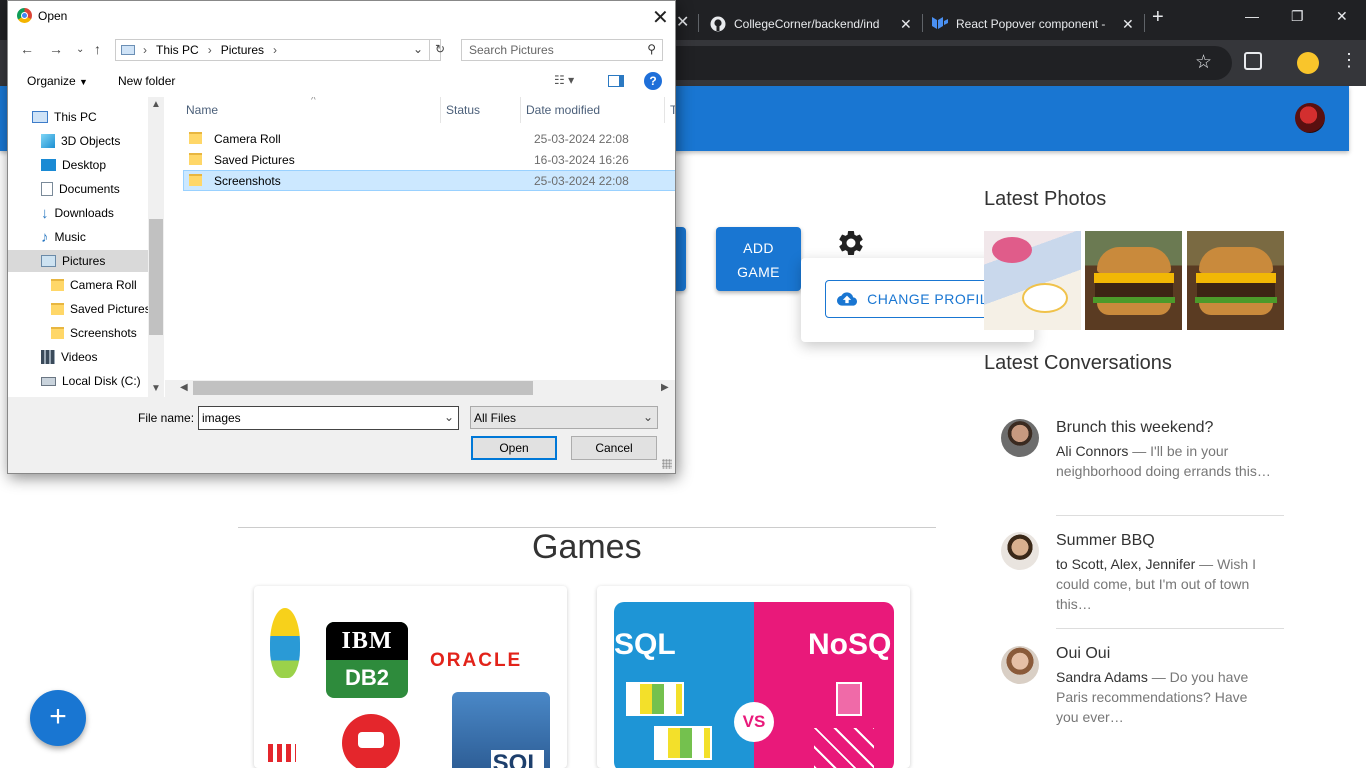 Image resolution: width=1366 pixels, height=768 pixels. Describe the element at coordinates (57, 81) in the screenshot. I see `organize-button: Organize ▼` at that location.